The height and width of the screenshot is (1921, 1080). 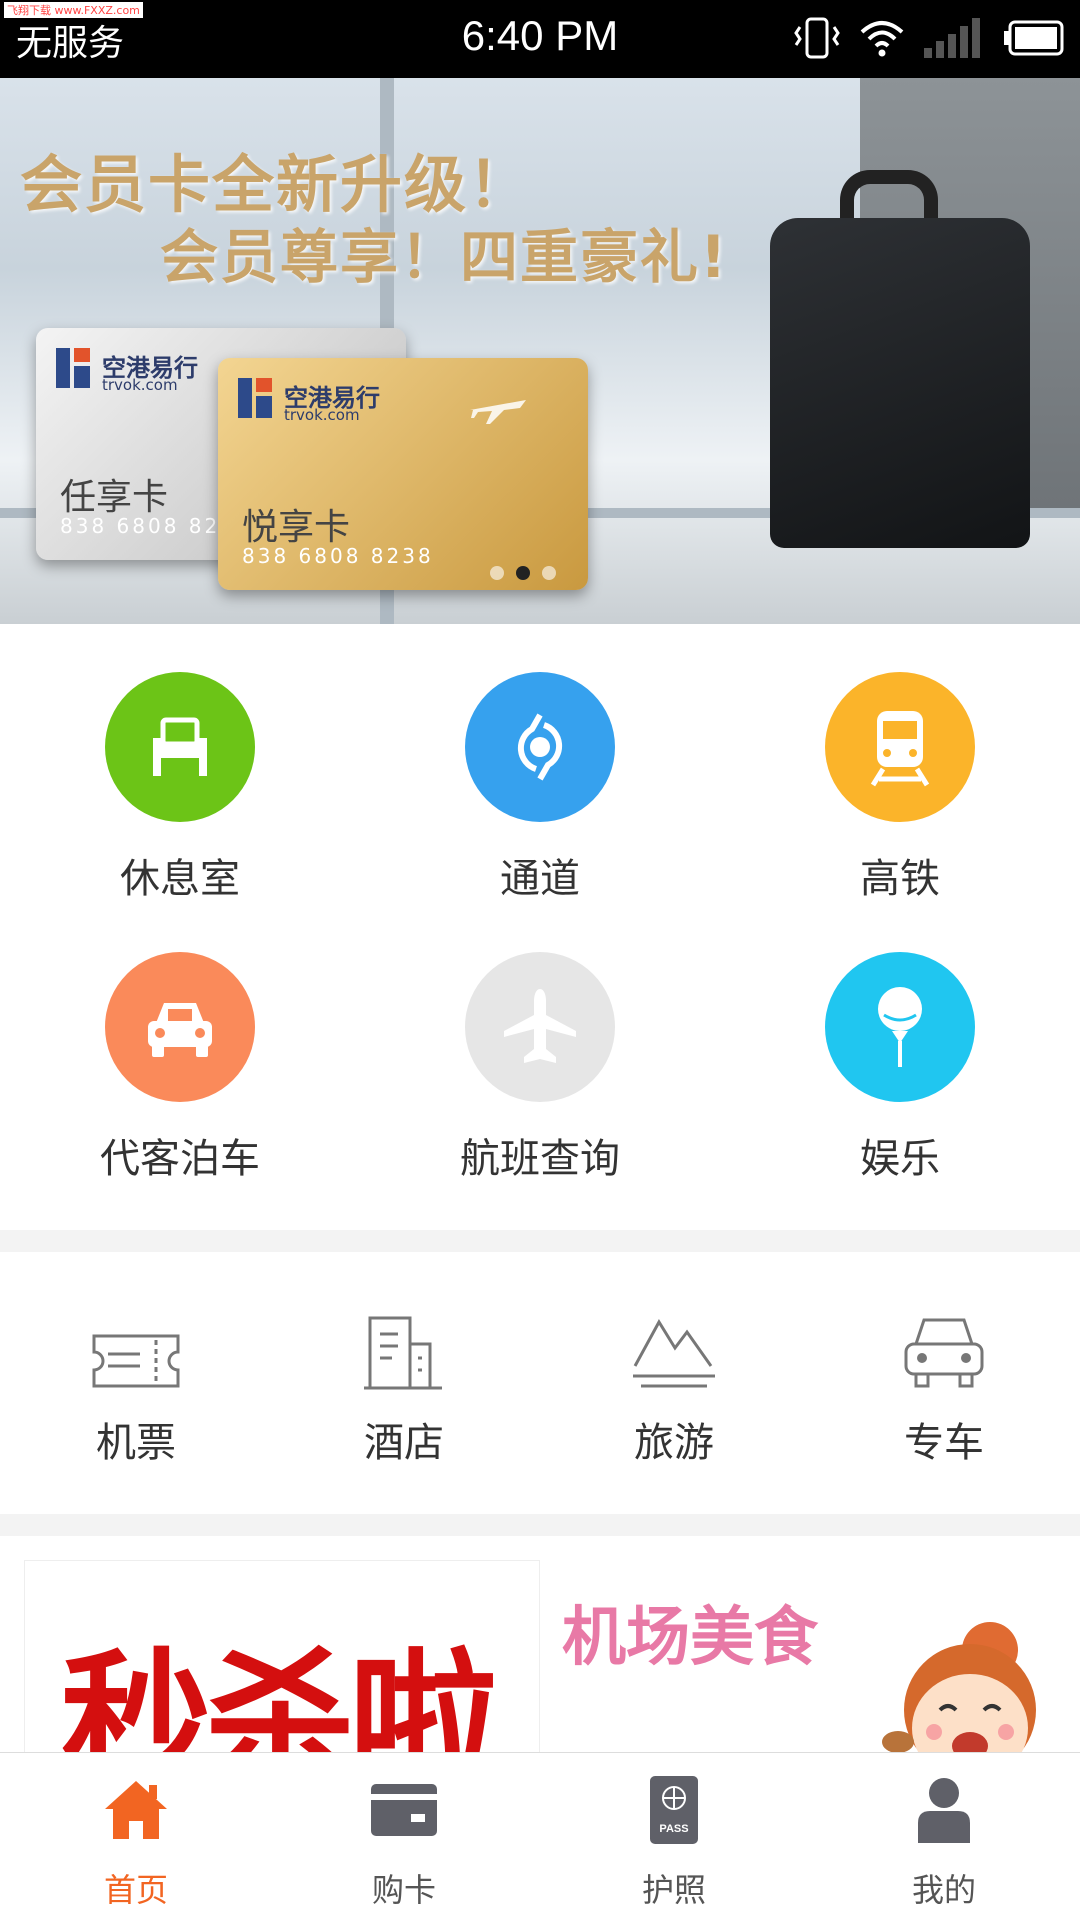 I want to click on service-entertainment: 娱乐, so click(x=900, y=1068).